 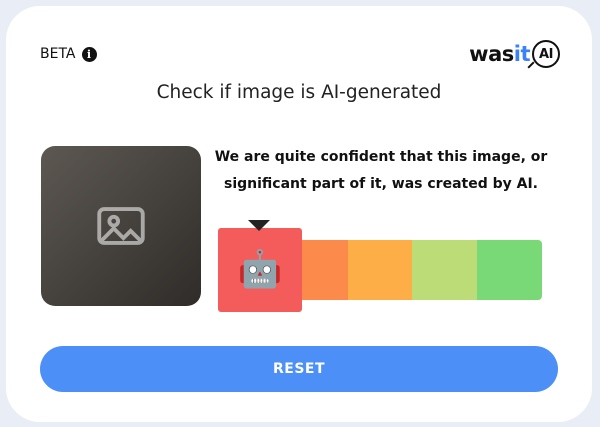 I want to click on analyzed-image-placeholder, so click(x=121, y=226).